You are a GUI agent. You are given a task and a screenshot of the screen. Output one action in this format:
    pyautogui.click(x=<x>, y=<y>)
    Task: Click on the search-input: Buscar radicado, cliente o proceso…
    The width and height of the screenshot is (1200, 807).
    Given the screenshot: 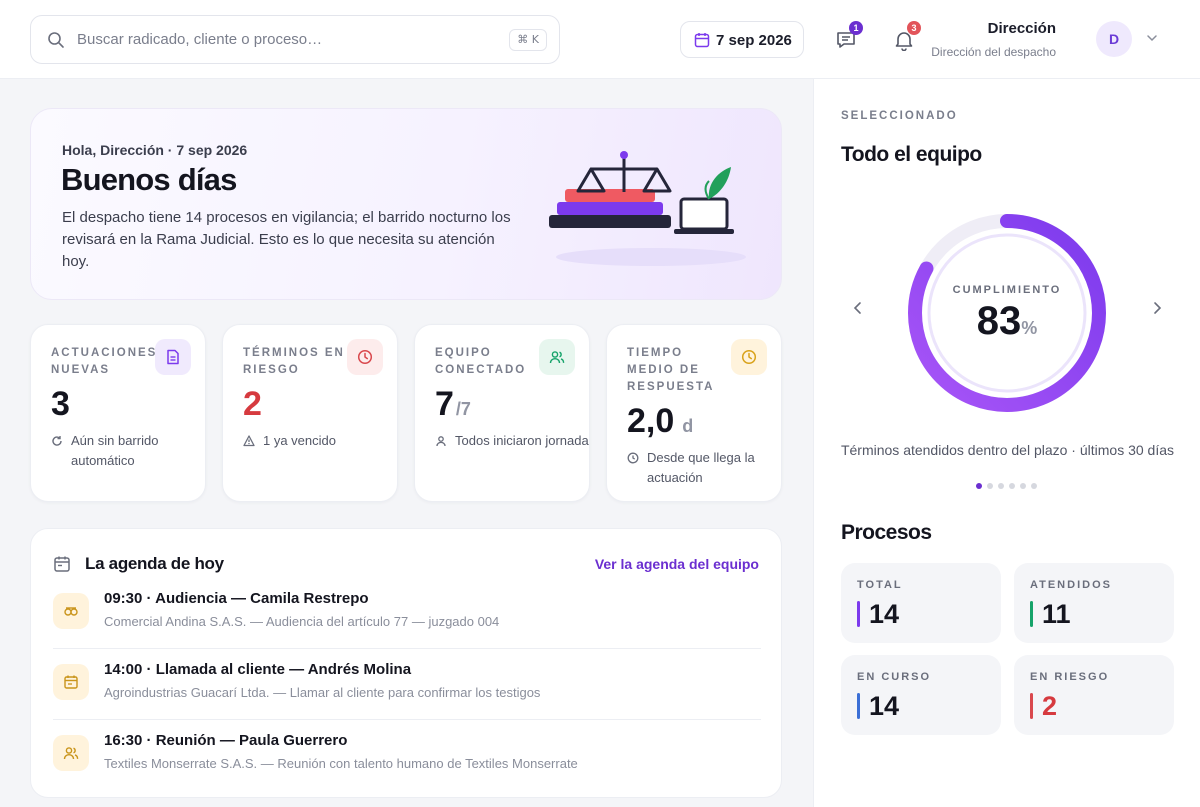 What is the action you would take?
    pyautogui.click(x=199, y=39)
    